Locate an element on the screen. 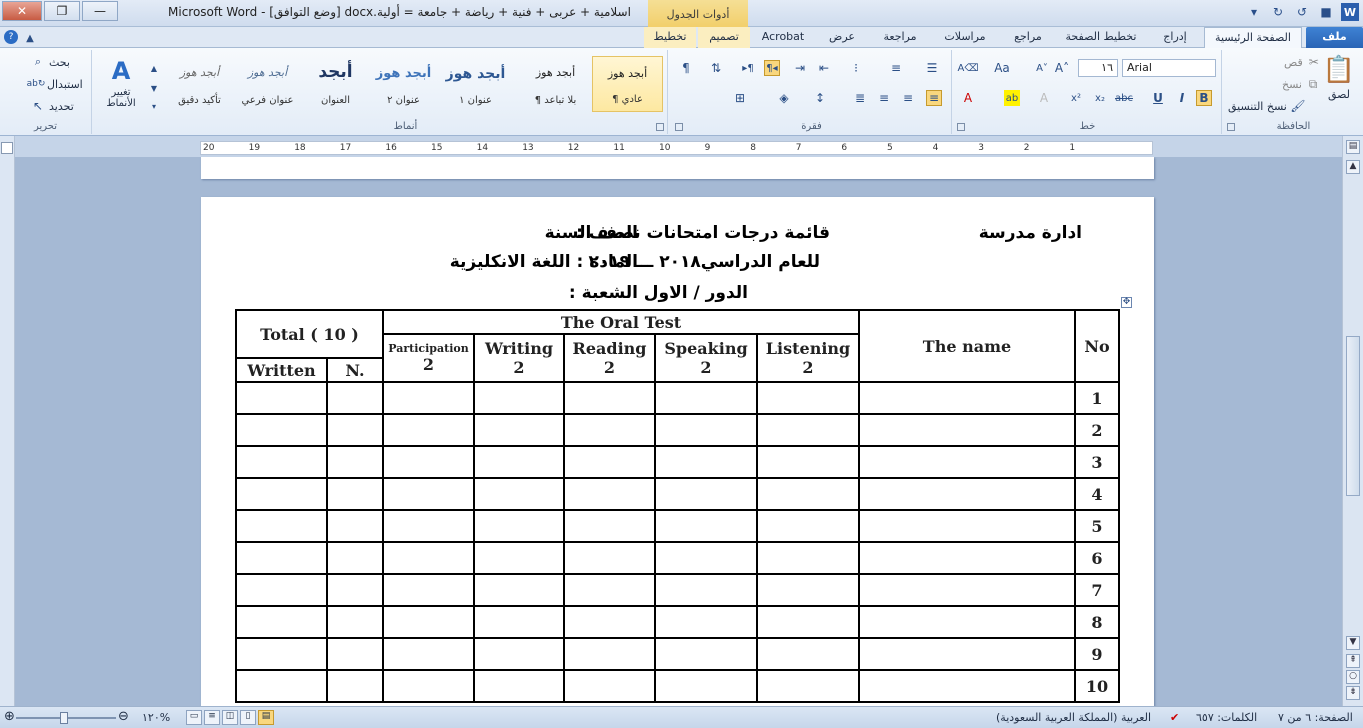 This screenshot has width=1363, height=728. tab-layout: تخطيط is located at coordinates (670, 37).